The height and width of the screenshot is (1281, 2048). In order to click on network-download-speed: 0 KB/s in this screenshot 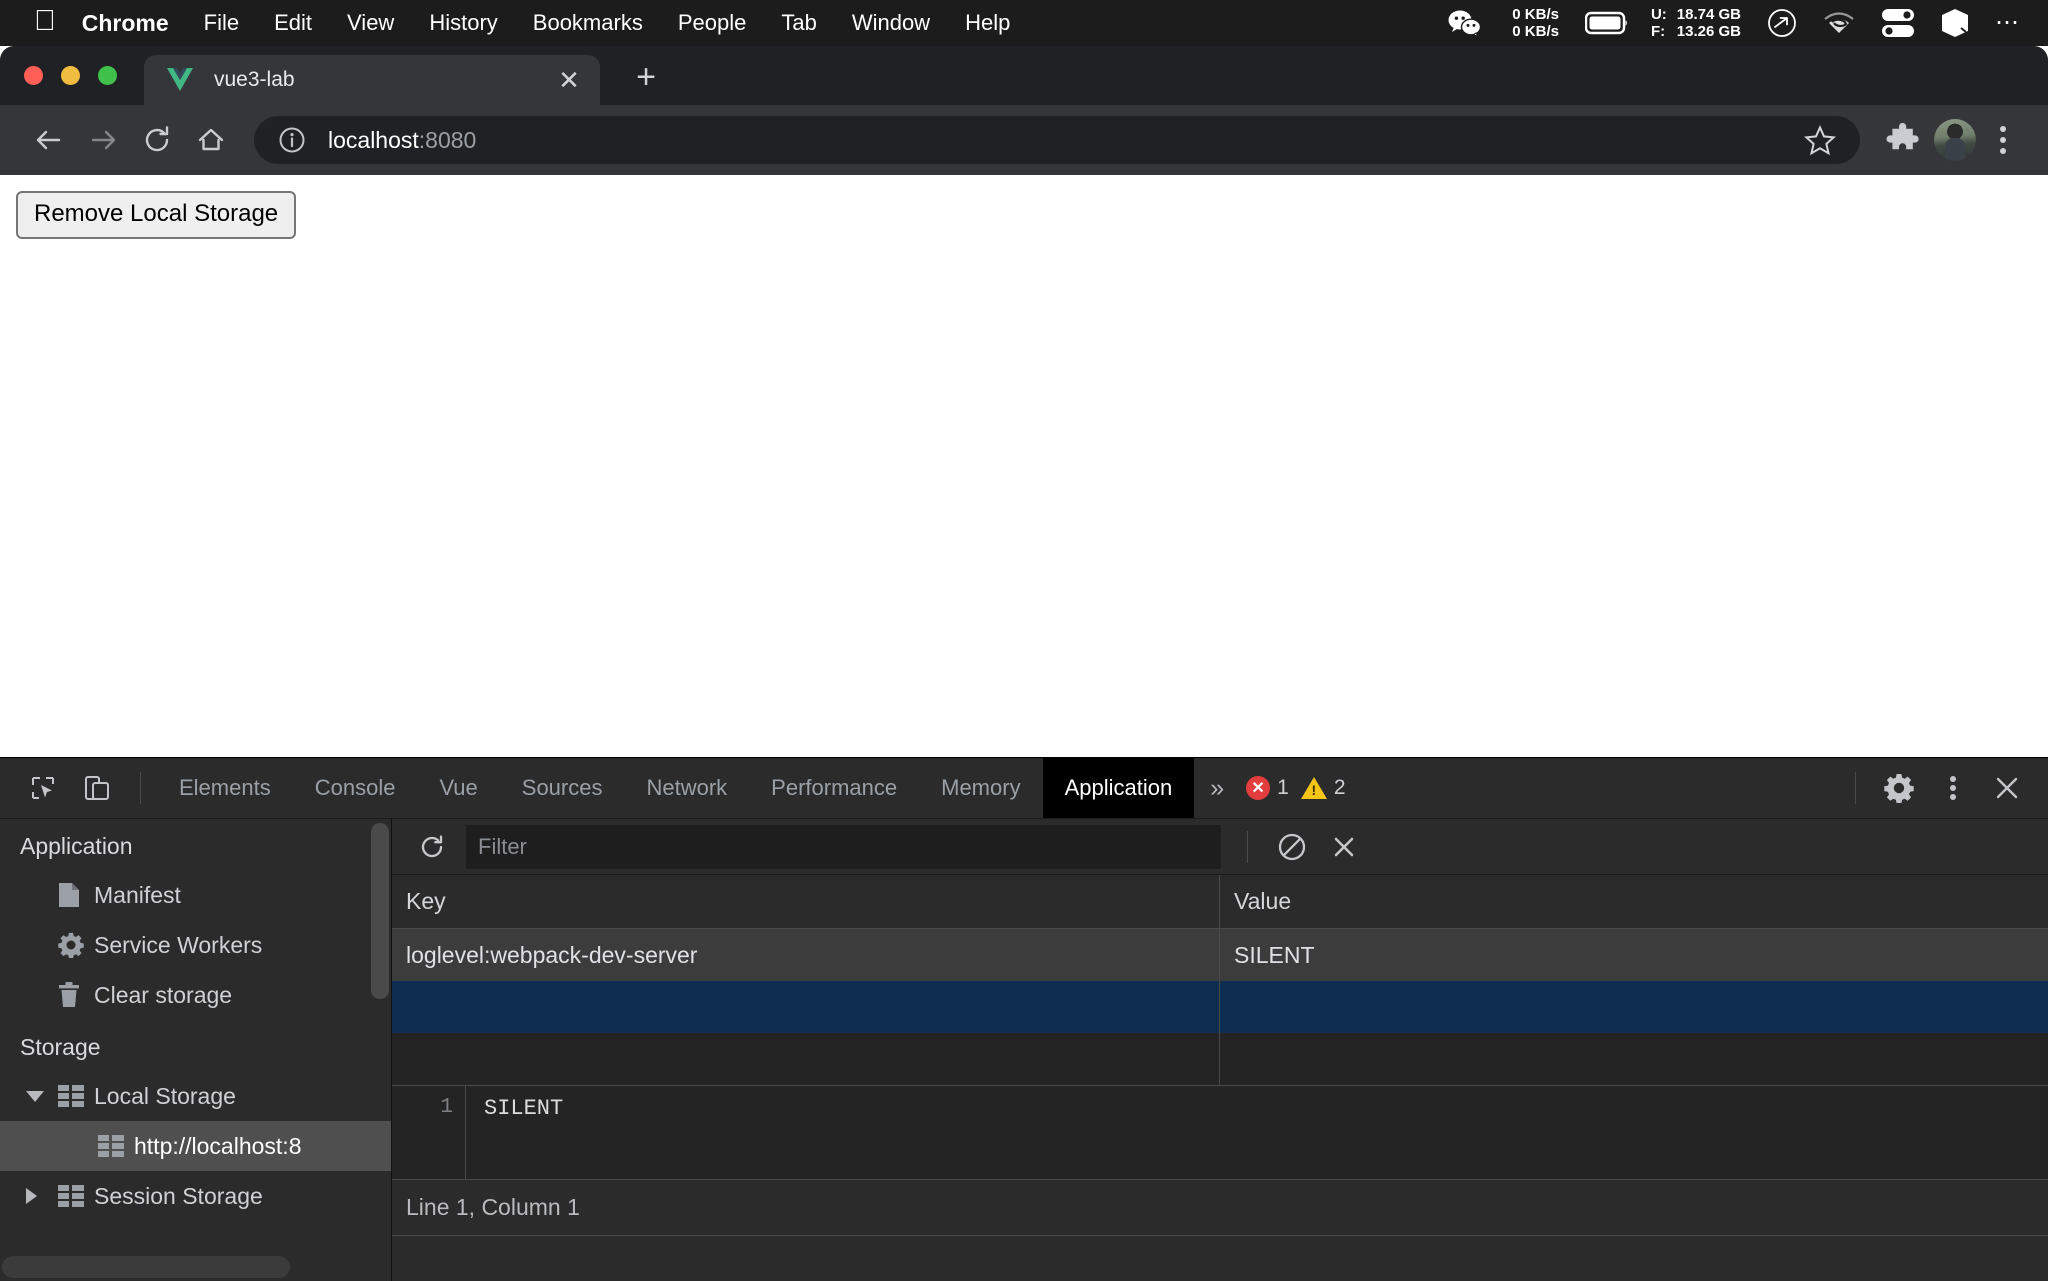, I will do `click(1535, 31)`.